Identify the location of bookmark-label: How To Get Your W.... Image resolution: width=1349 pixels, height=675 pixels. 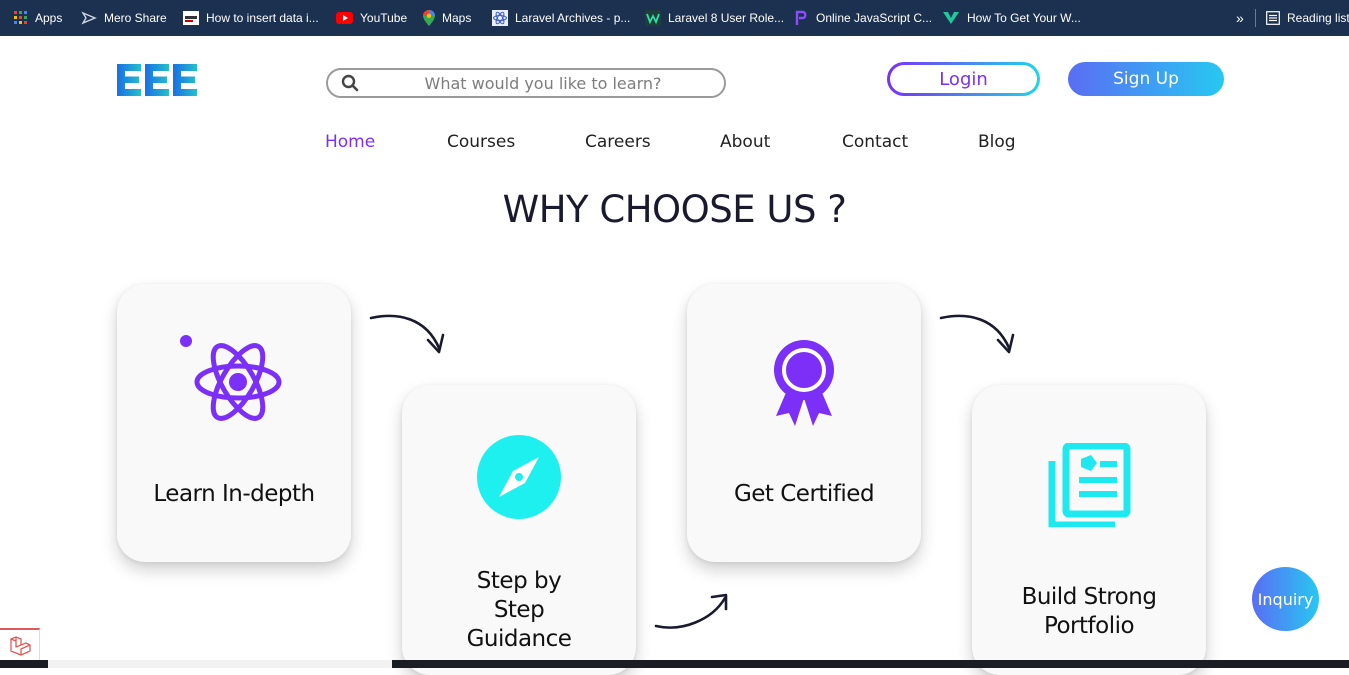
(1024, 18).